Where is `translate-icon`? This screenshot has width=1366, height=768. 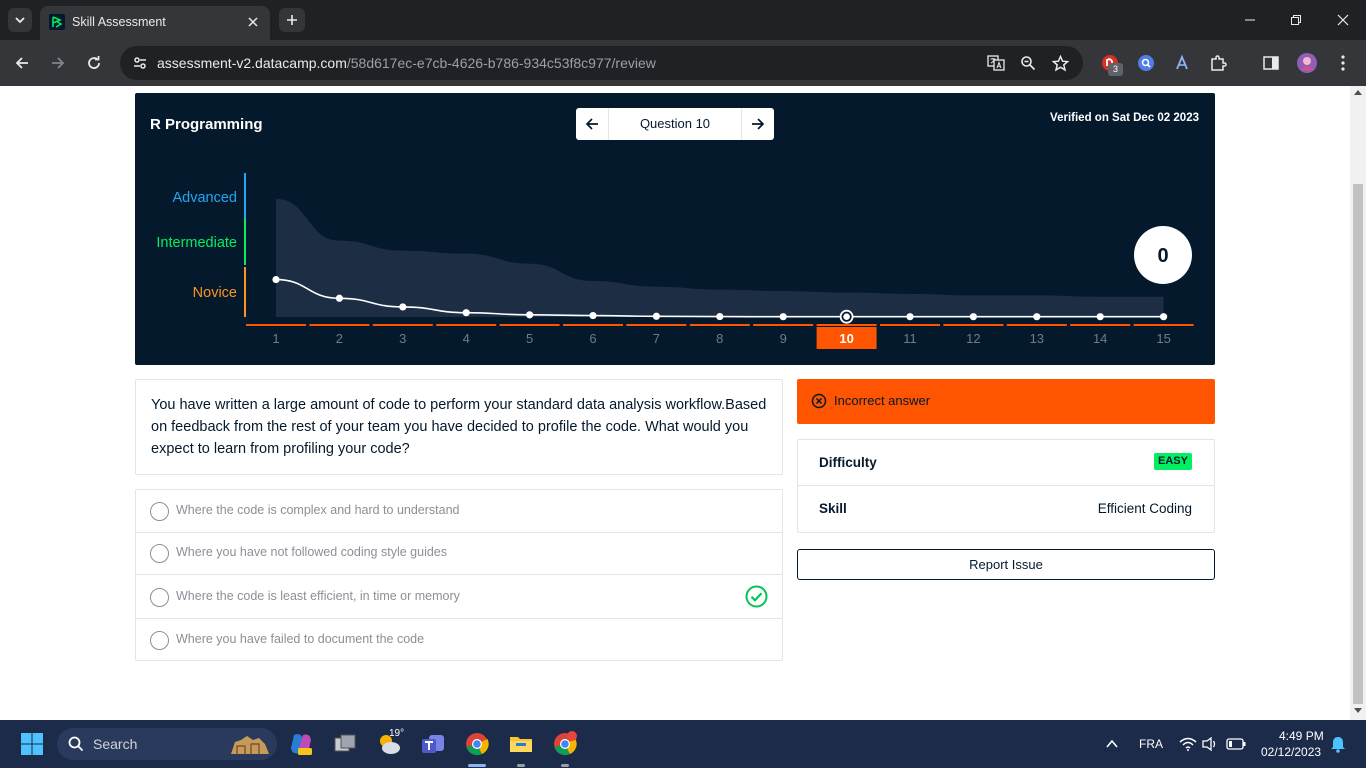
translate-icon is located at coordinates (996, 63).